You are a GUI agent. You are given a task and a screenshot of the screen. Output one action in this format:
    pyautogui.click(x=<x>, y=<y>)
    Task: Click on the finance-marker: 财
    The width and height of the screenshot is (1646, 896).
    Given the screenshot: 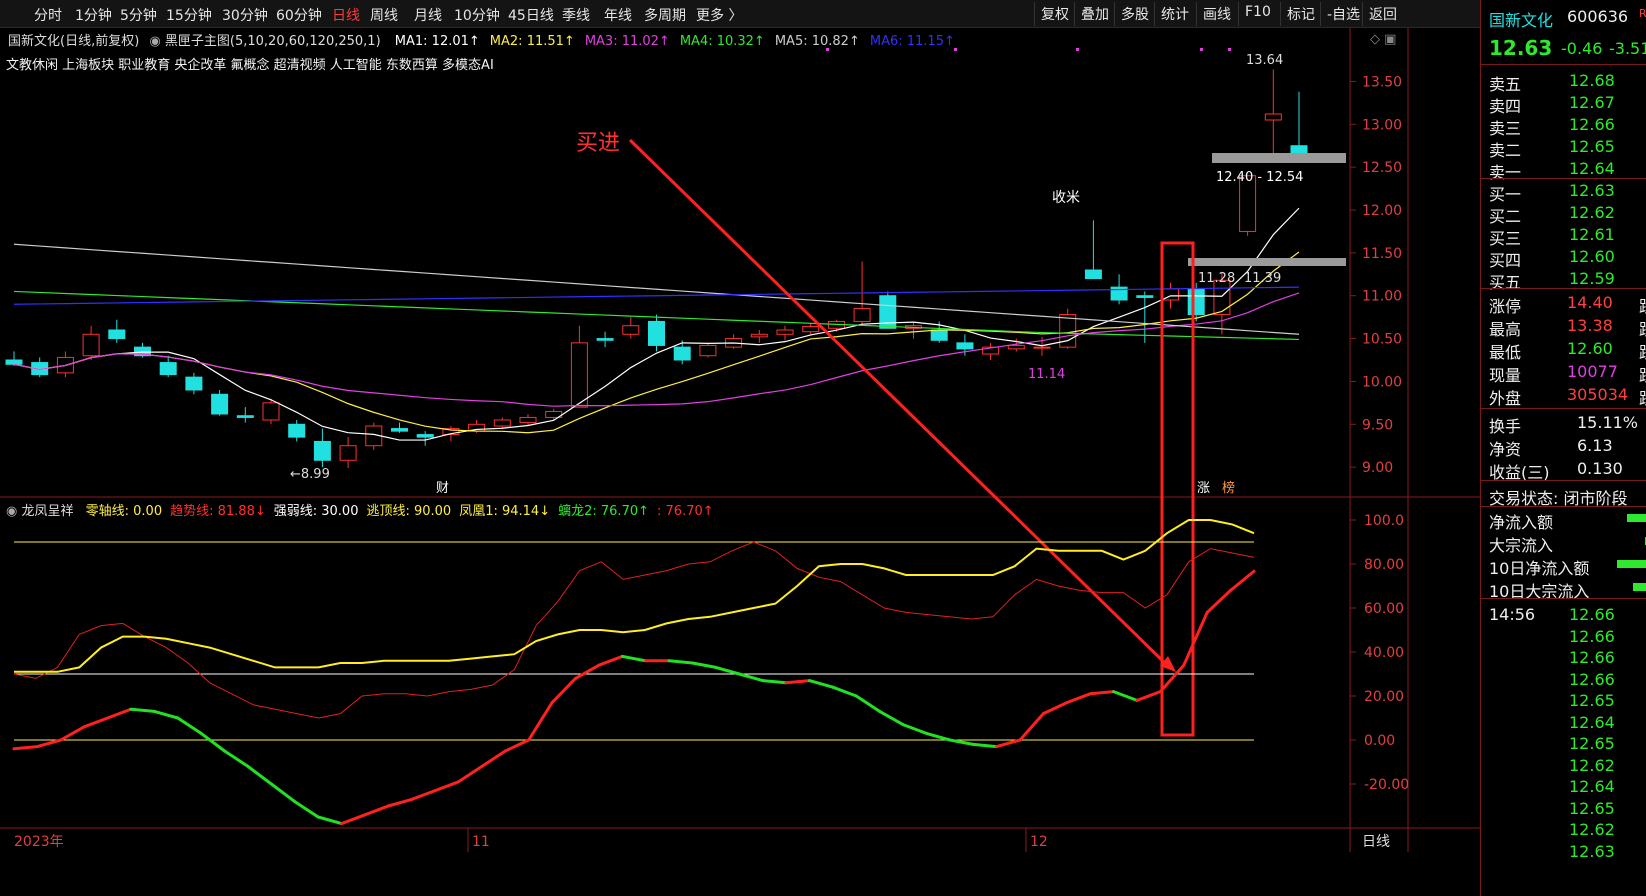 What is the action you would take?
    pyautogui.click(x=442, y=488)
    